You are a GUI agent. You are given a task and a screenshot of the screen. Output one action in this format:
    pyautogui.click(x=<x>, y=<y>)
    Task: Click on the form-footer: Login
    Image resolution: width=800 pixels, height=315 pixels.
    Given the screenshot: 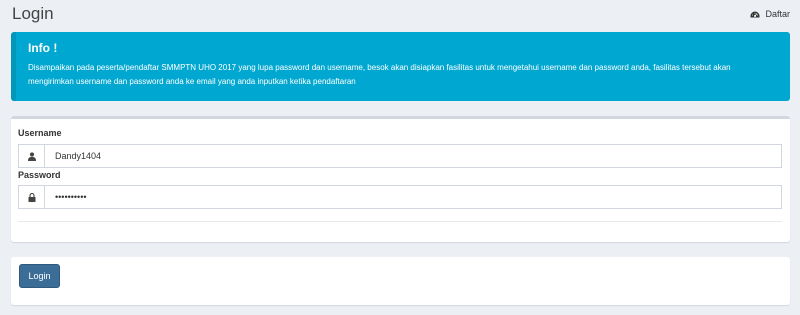 What is the action you would take?
    pyautogui.click(x=400, y=281)
    